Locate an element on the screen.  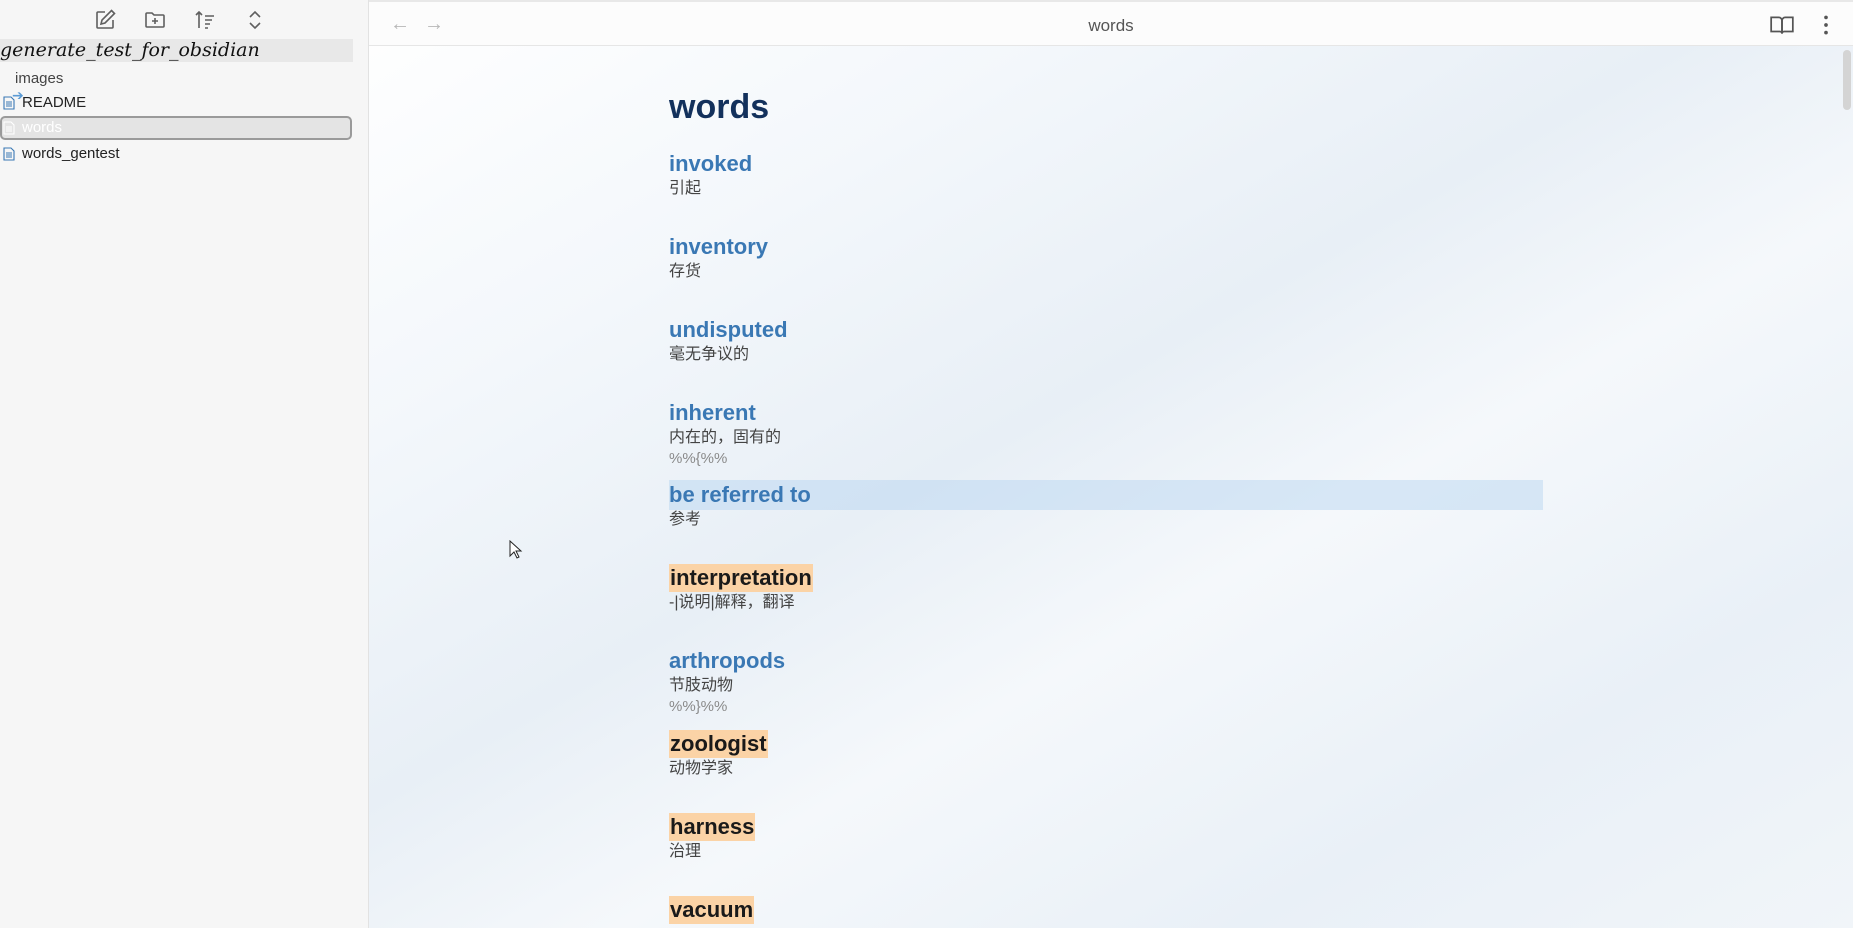
folder-plus-icon is located at coordinates (155, 20).